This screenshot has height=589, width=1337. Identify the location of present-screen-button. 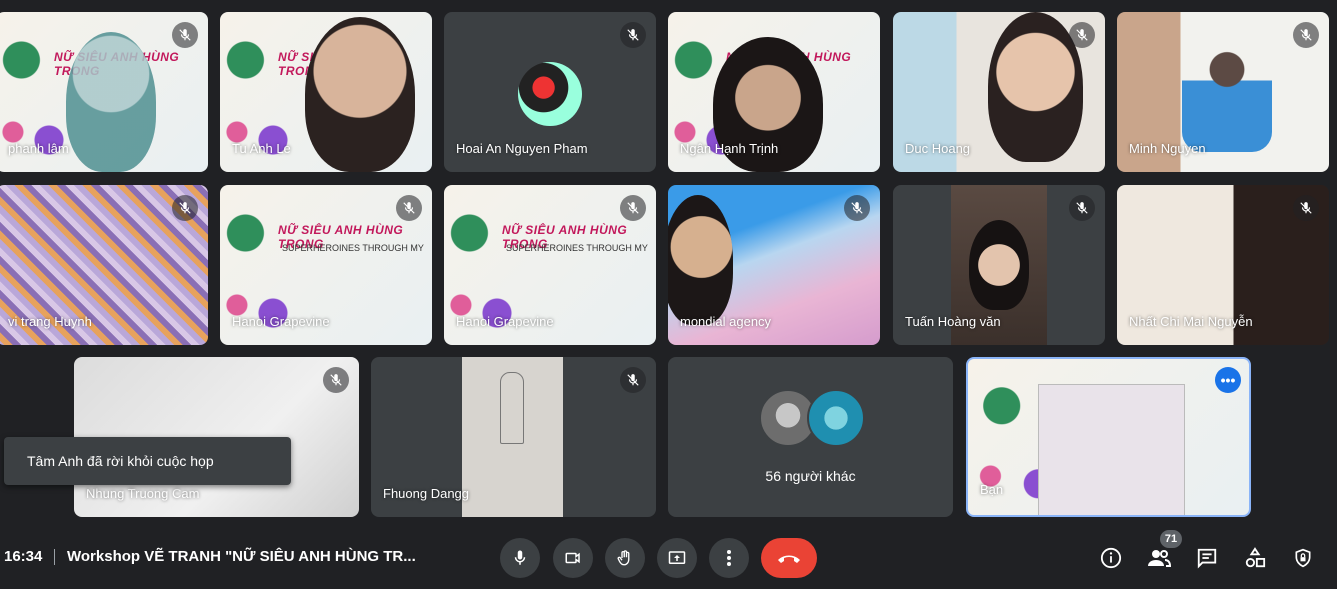
(677, 558).